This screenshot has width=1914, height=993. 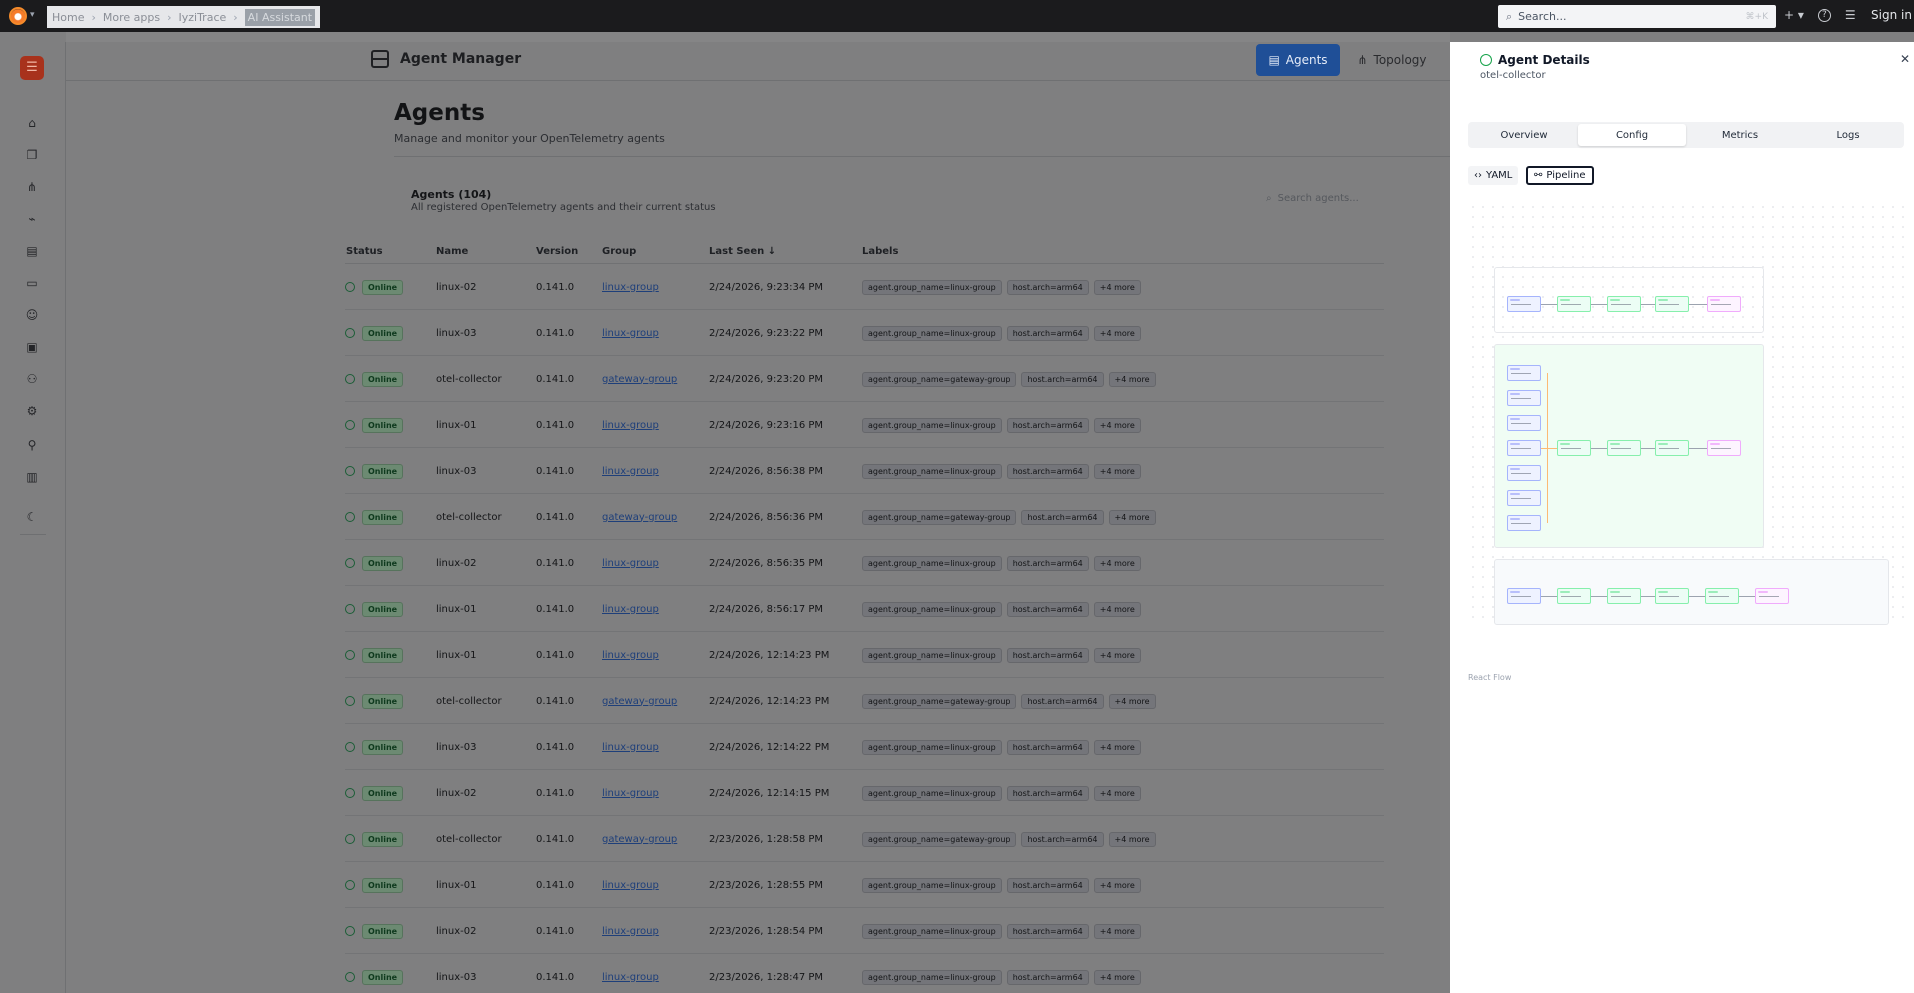 What do you see at coordinates (32, 155) in the screenshot?
I see `layers-icon: ❐` at bounding box center [32, 155].